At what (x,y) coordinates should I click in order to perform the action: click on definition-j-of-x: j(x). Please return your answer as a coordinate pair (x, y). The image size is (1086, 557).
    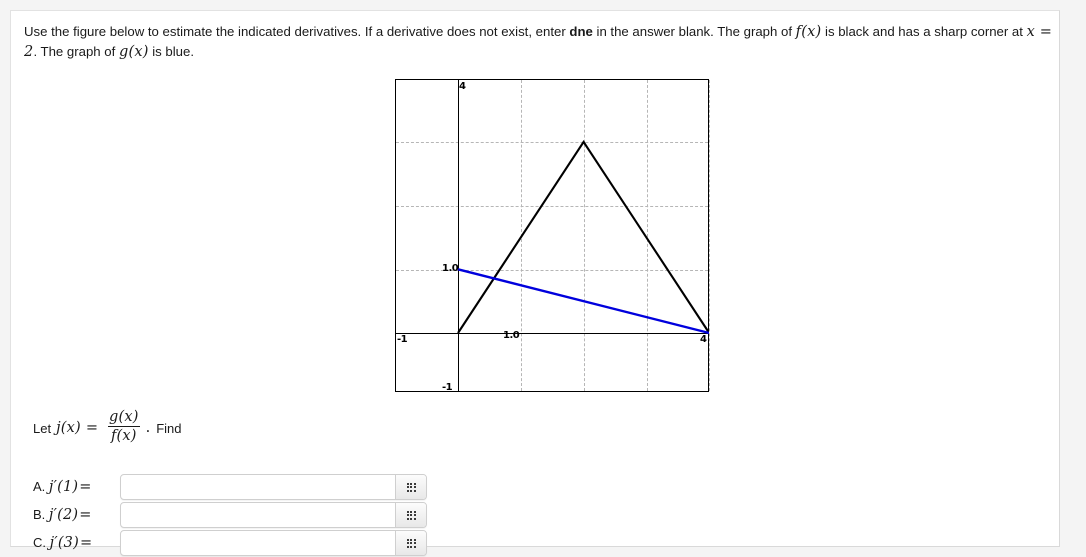
    Looking at the image, I should click on (68, 428).